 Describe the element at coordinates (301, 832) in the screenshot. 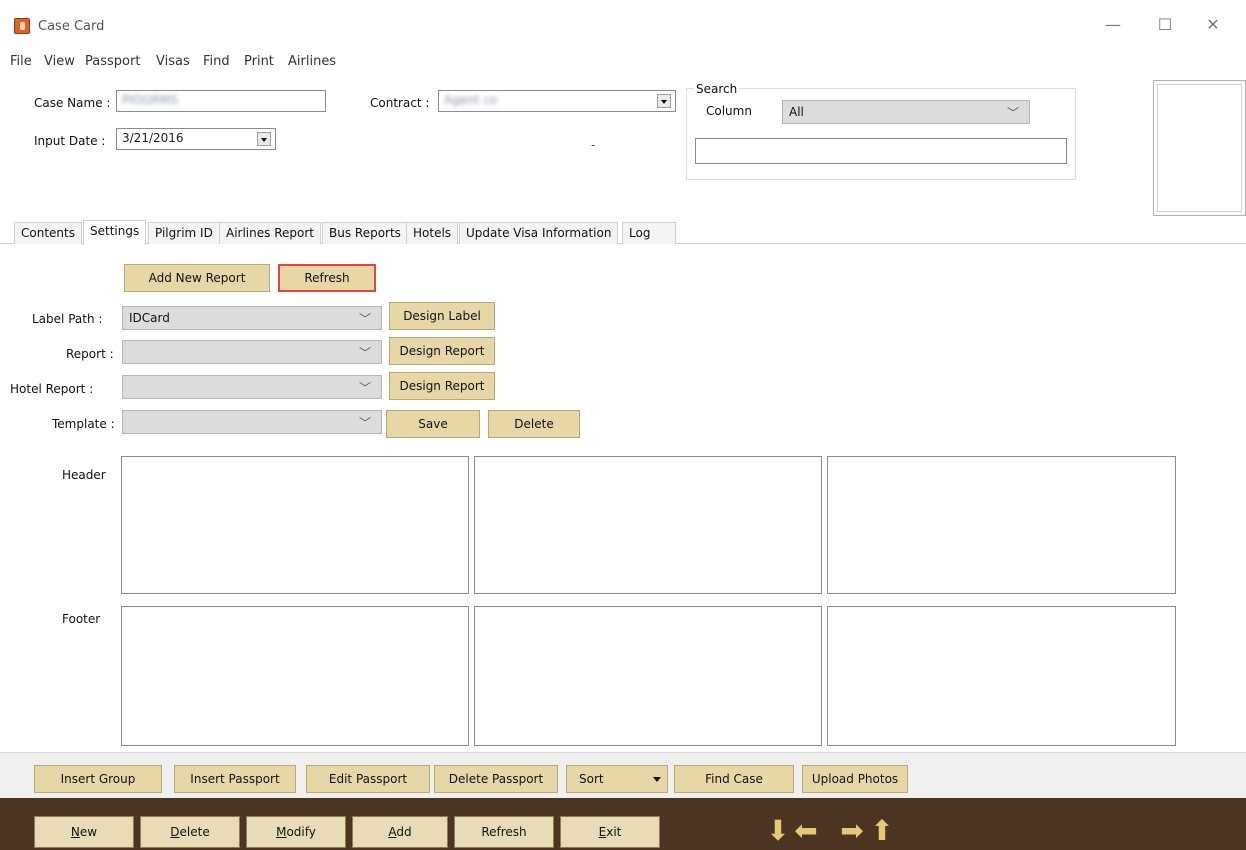

I see `modify-label: odify` at that location.